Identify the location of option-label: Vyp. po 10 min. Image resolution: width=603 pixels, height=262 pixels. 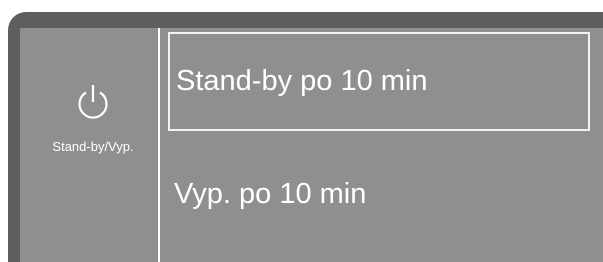
(270, 193).